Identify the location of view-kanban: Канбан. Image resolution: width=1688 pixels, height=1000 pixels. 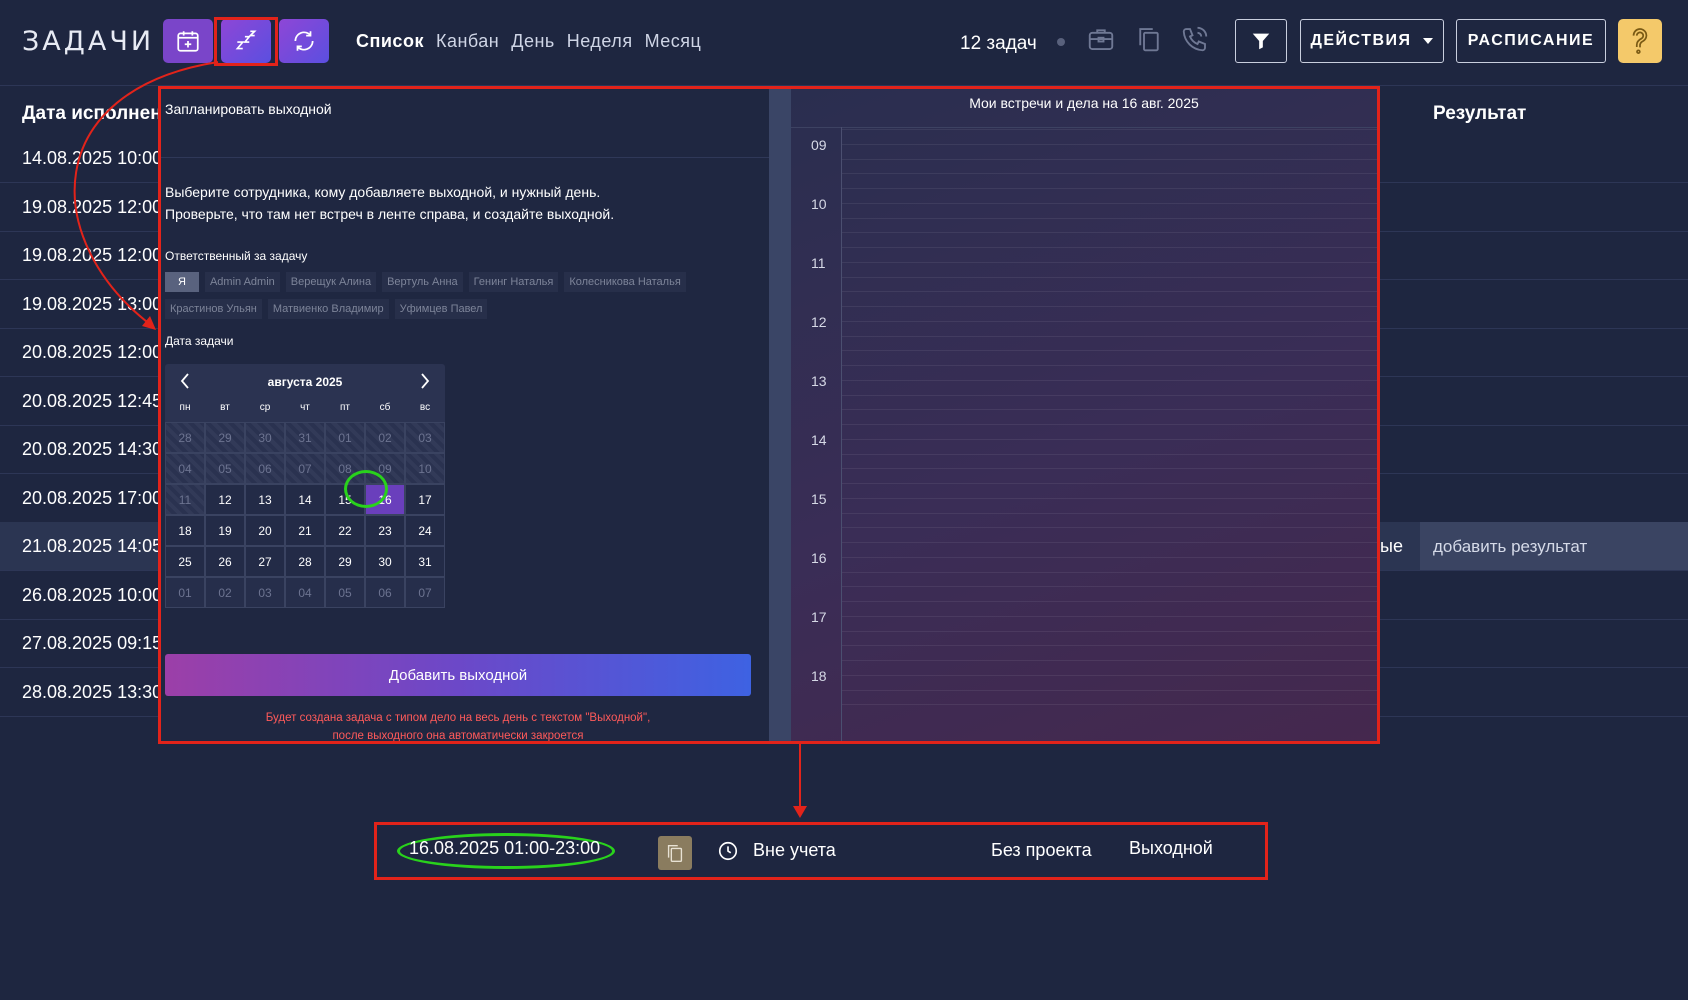
(467, 41).